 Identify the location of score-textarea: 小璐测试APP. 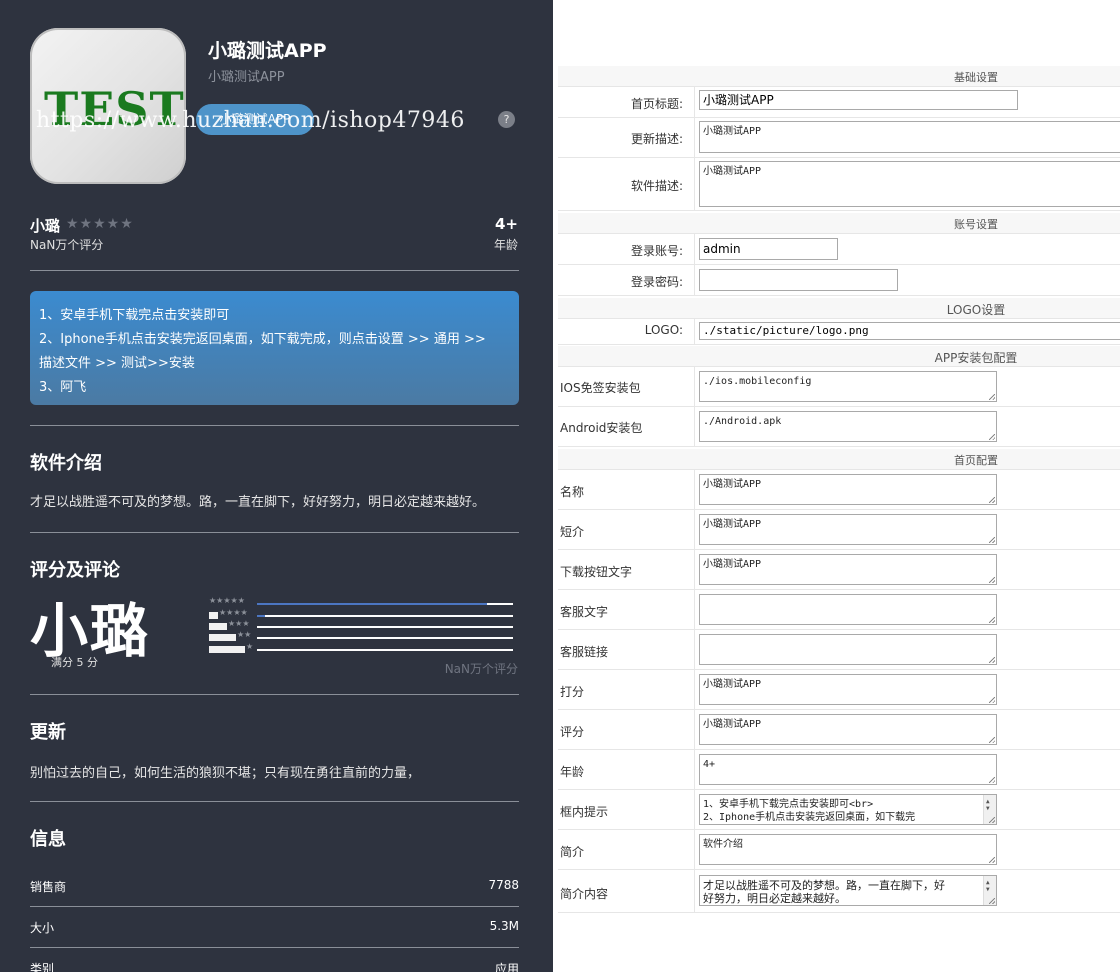
(848, 689).